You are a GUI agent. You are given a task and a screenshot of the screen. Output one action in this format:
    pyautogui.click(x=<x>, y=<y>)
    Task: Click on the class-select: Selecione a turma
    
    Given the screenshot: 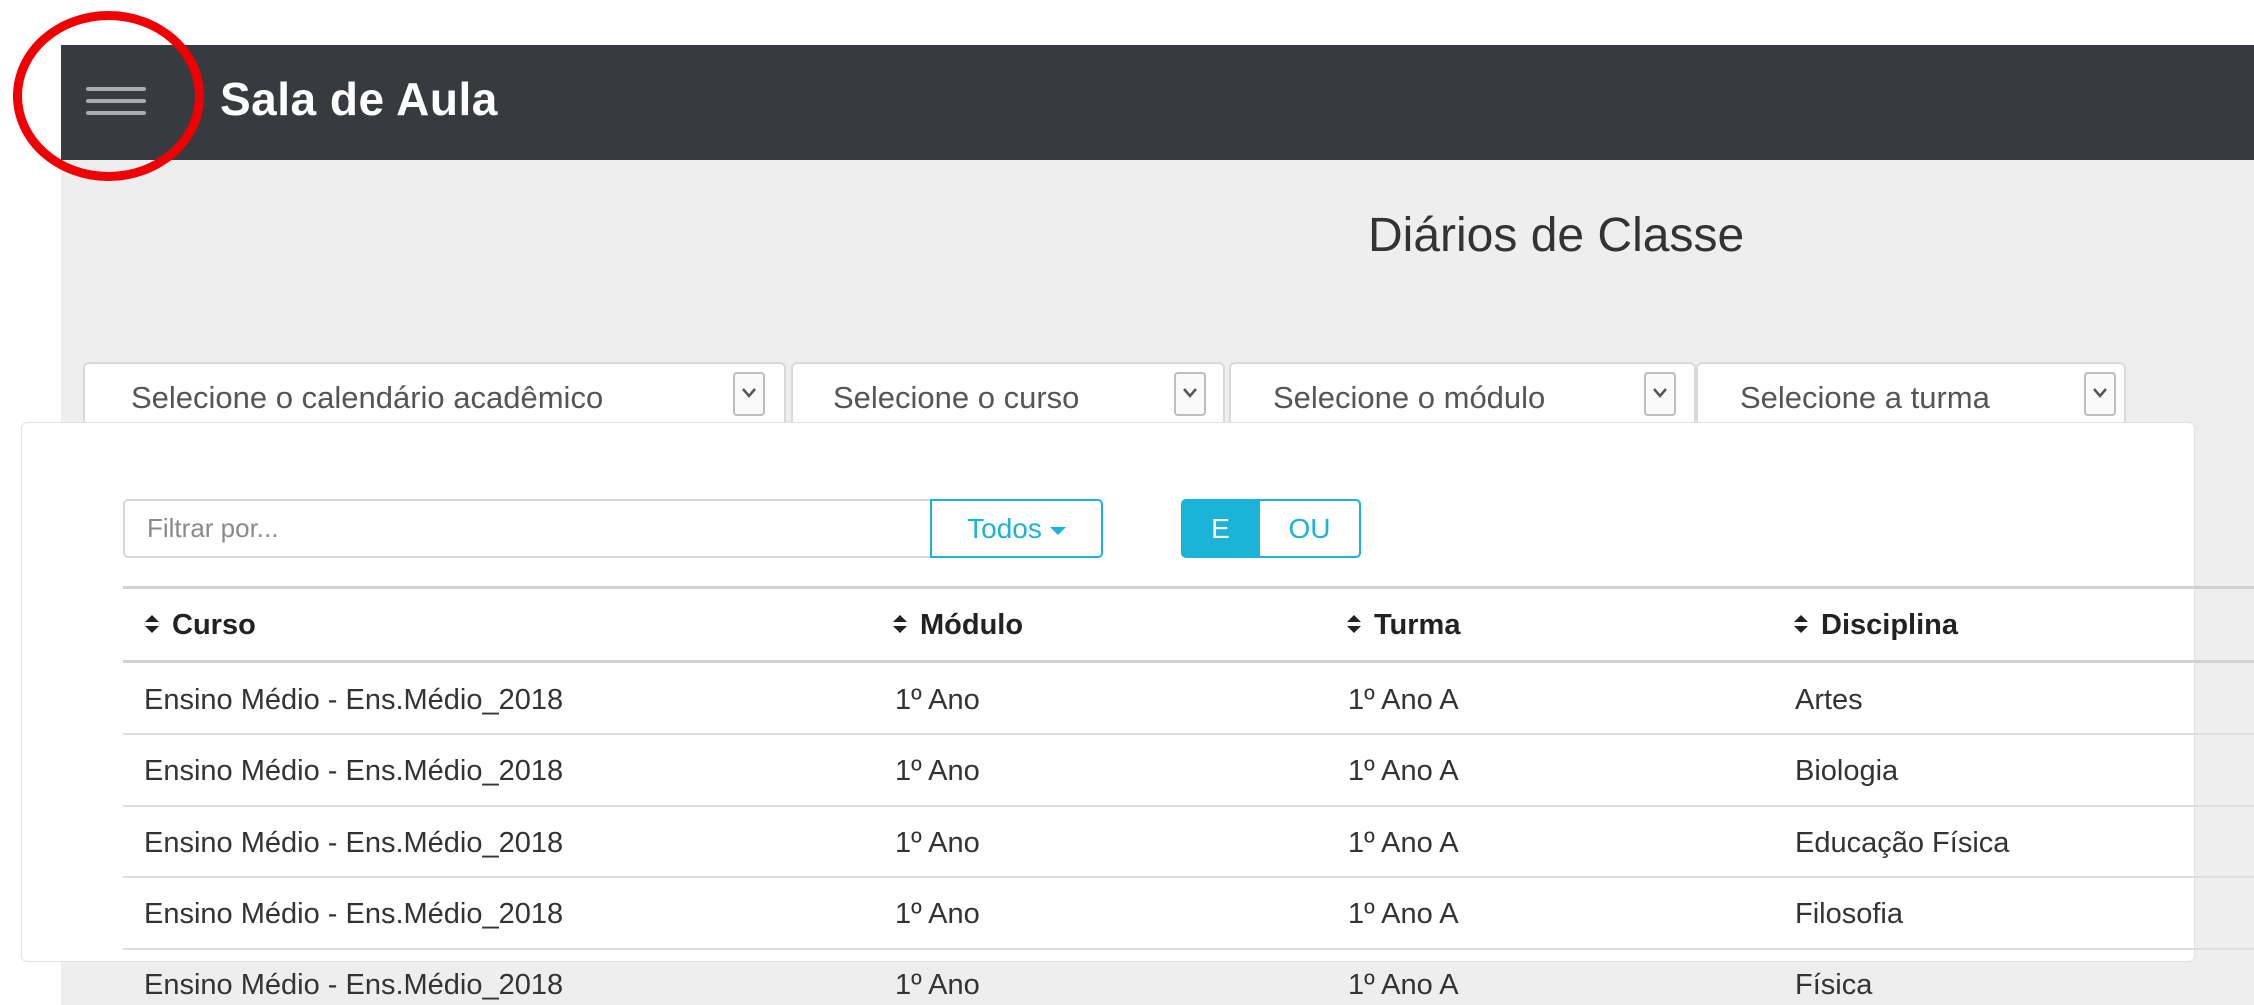 What is the action you would take?
    pyautogui.click(x=1911, y=394)
    